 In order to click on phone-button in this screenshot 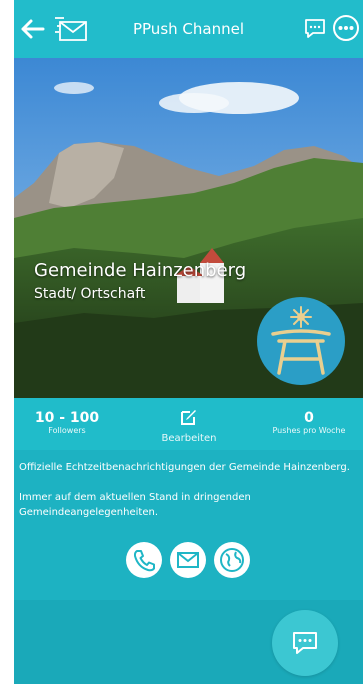, I will do `click(144, 560)`.